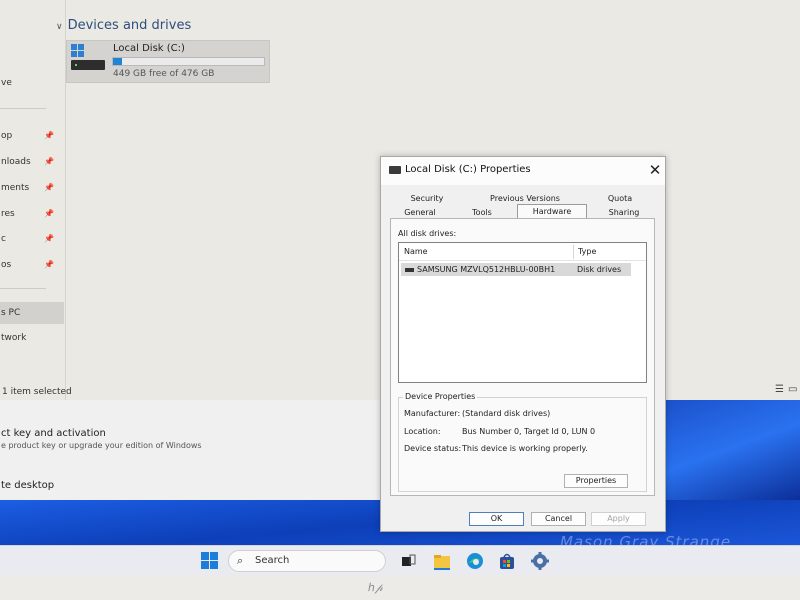  I want to click on drive-tile-c: Local Disk (C:) 449 GB free of 476 GB, so click(168, 61).